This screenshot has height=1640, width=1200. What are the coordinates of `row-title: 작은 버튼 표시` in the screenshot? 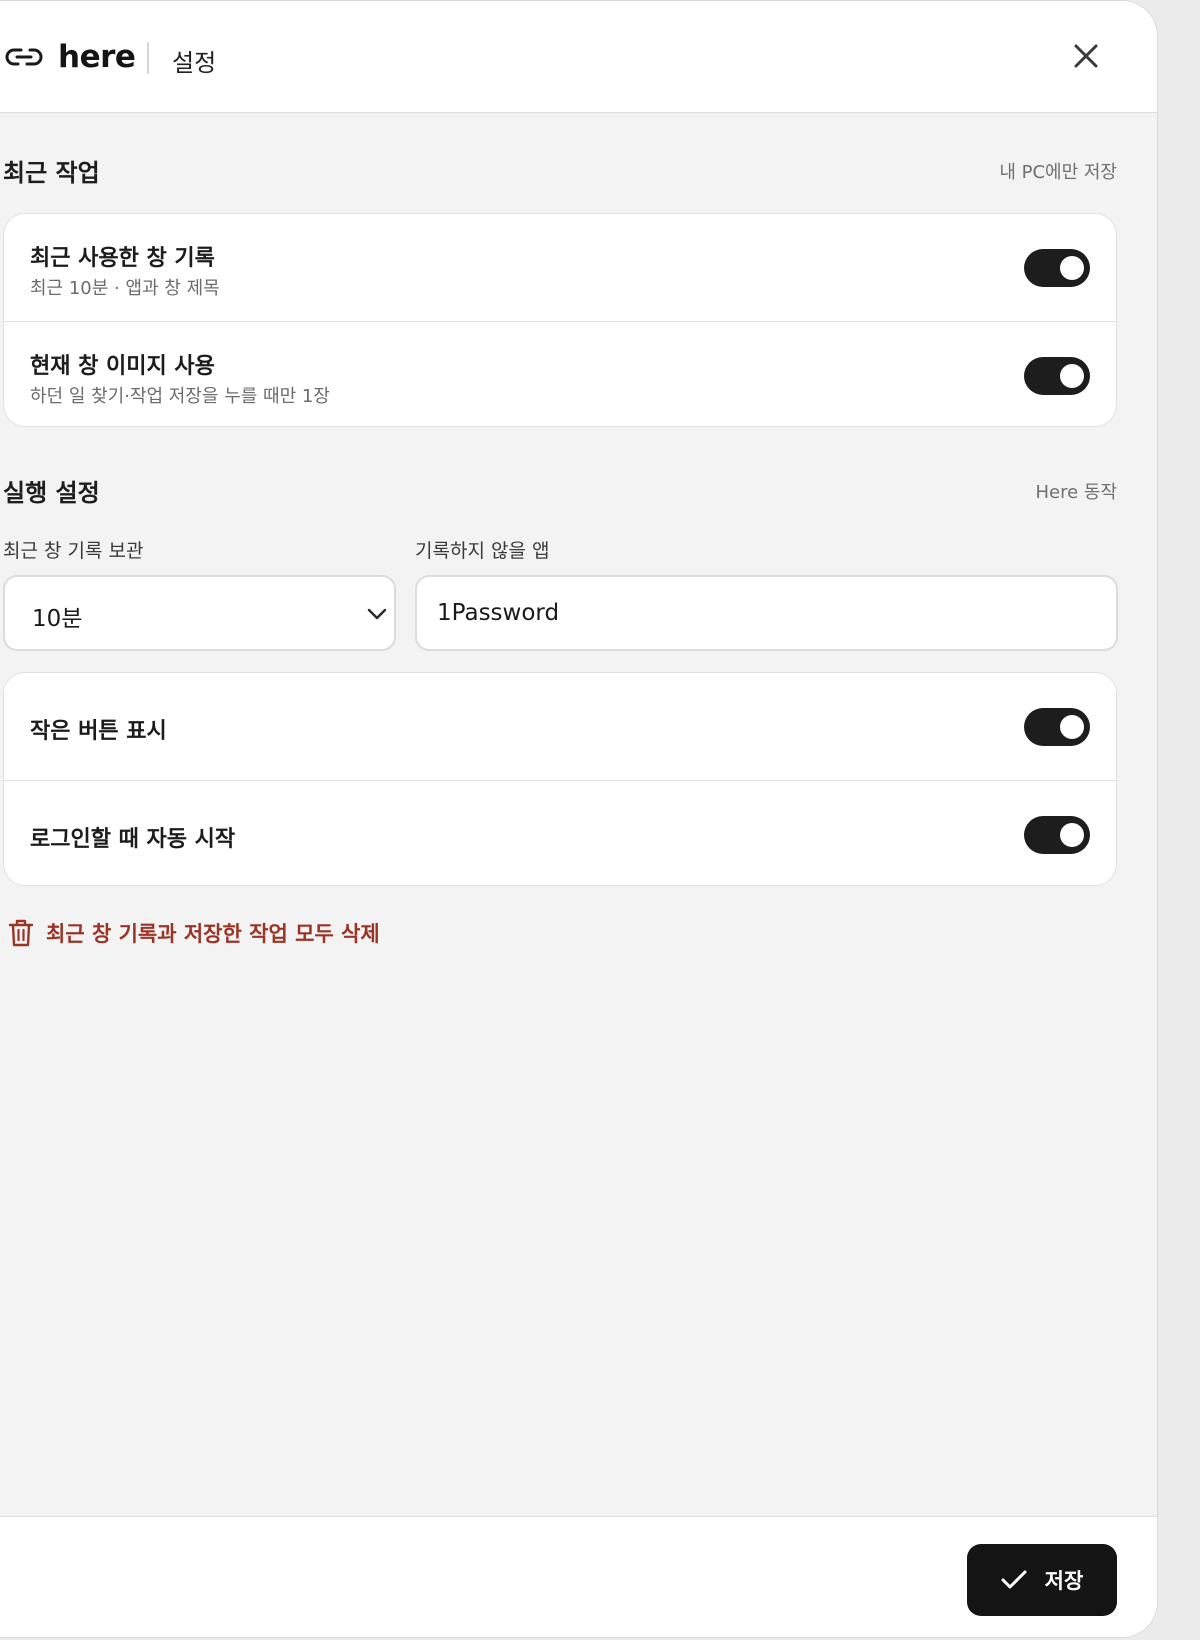 It's located at (98, 731).